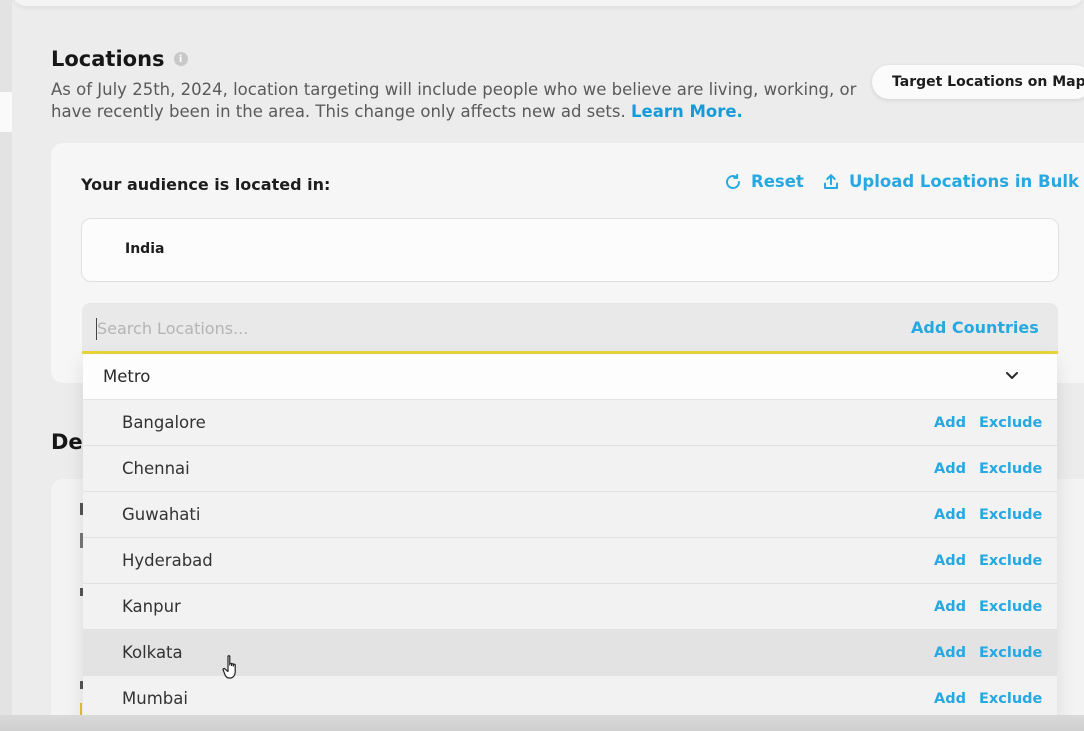 This screenshot has height=731, width=1084. Describe the element at coordinates (67, 442) in the screenshot. I see `next-section-title: De` at that location.